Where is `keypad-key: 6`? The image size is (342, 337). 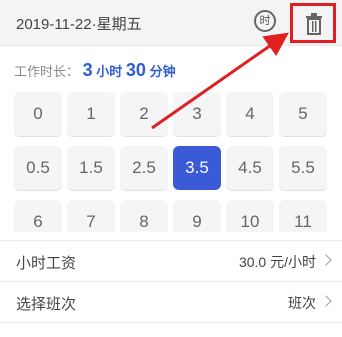
keypad-key: 6 is located at coordinates (38, 216).